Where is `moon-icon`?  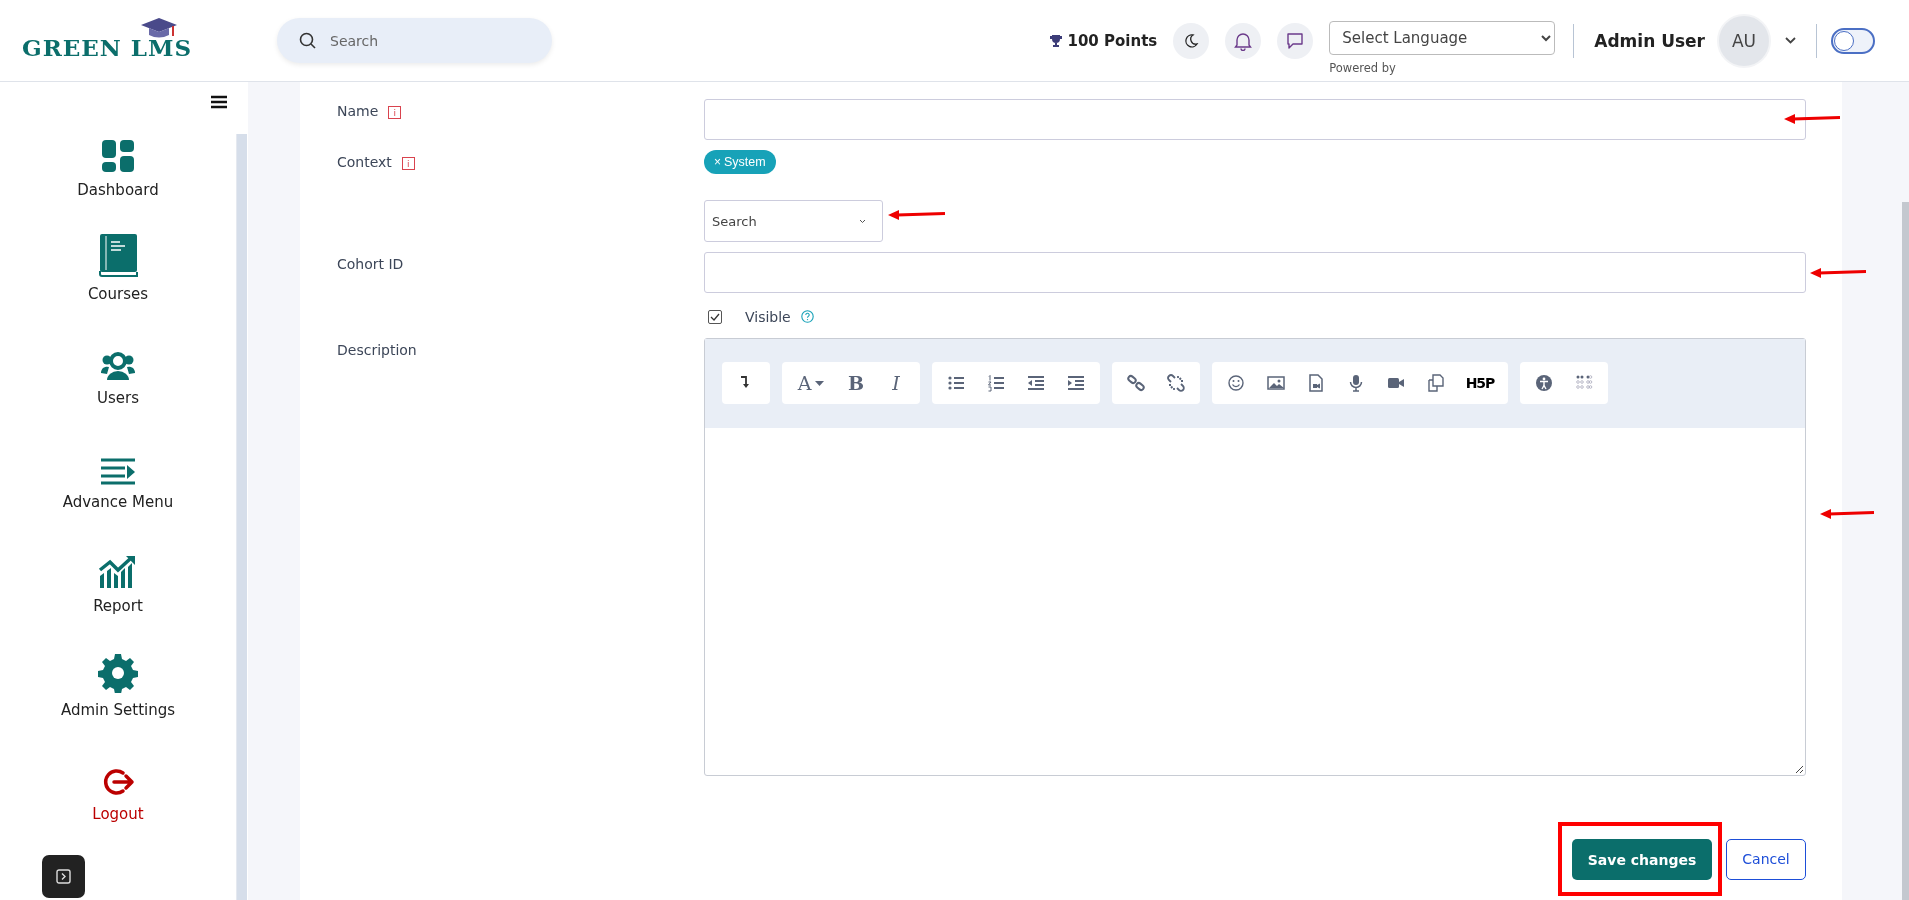 moon-icon is located at coordinates (1191, 40).